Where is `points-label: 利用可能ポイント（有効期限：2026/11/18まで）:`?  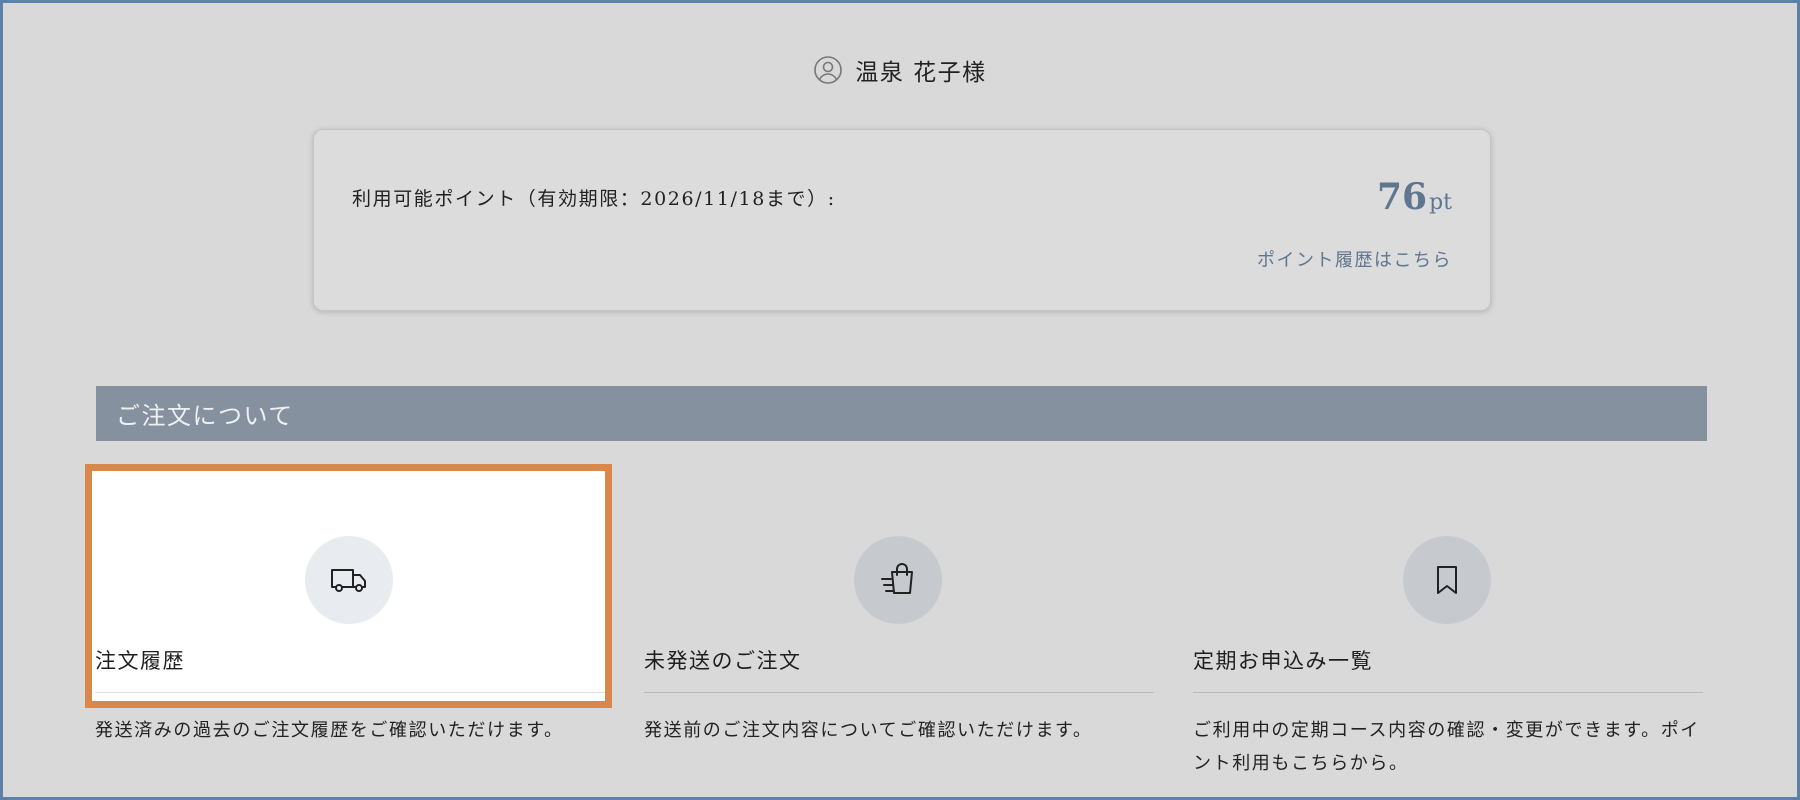
points-label: 利用可能ポイント（有効期限：2026/11/18まで）: is located at coordinates (594, 199).